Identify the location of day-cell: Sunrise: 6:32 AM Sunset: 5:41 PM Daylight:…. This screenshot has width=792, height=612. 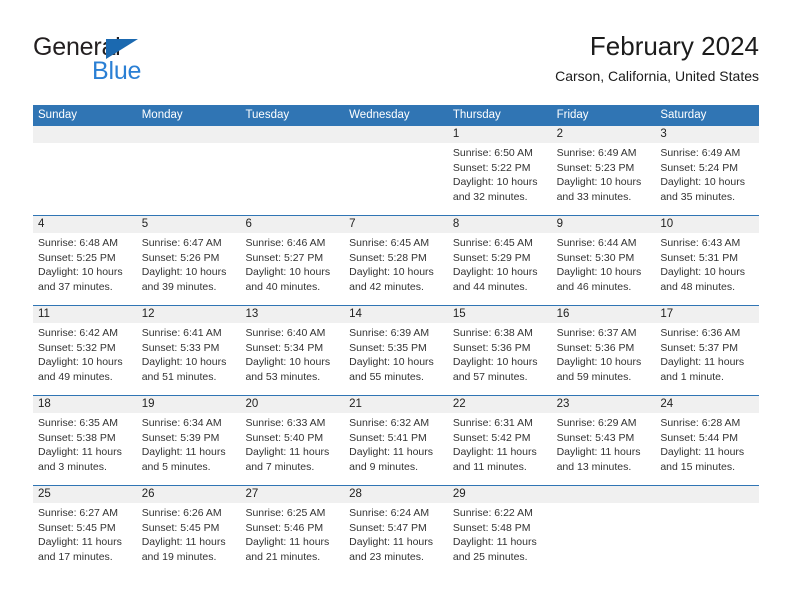
(396, 449).